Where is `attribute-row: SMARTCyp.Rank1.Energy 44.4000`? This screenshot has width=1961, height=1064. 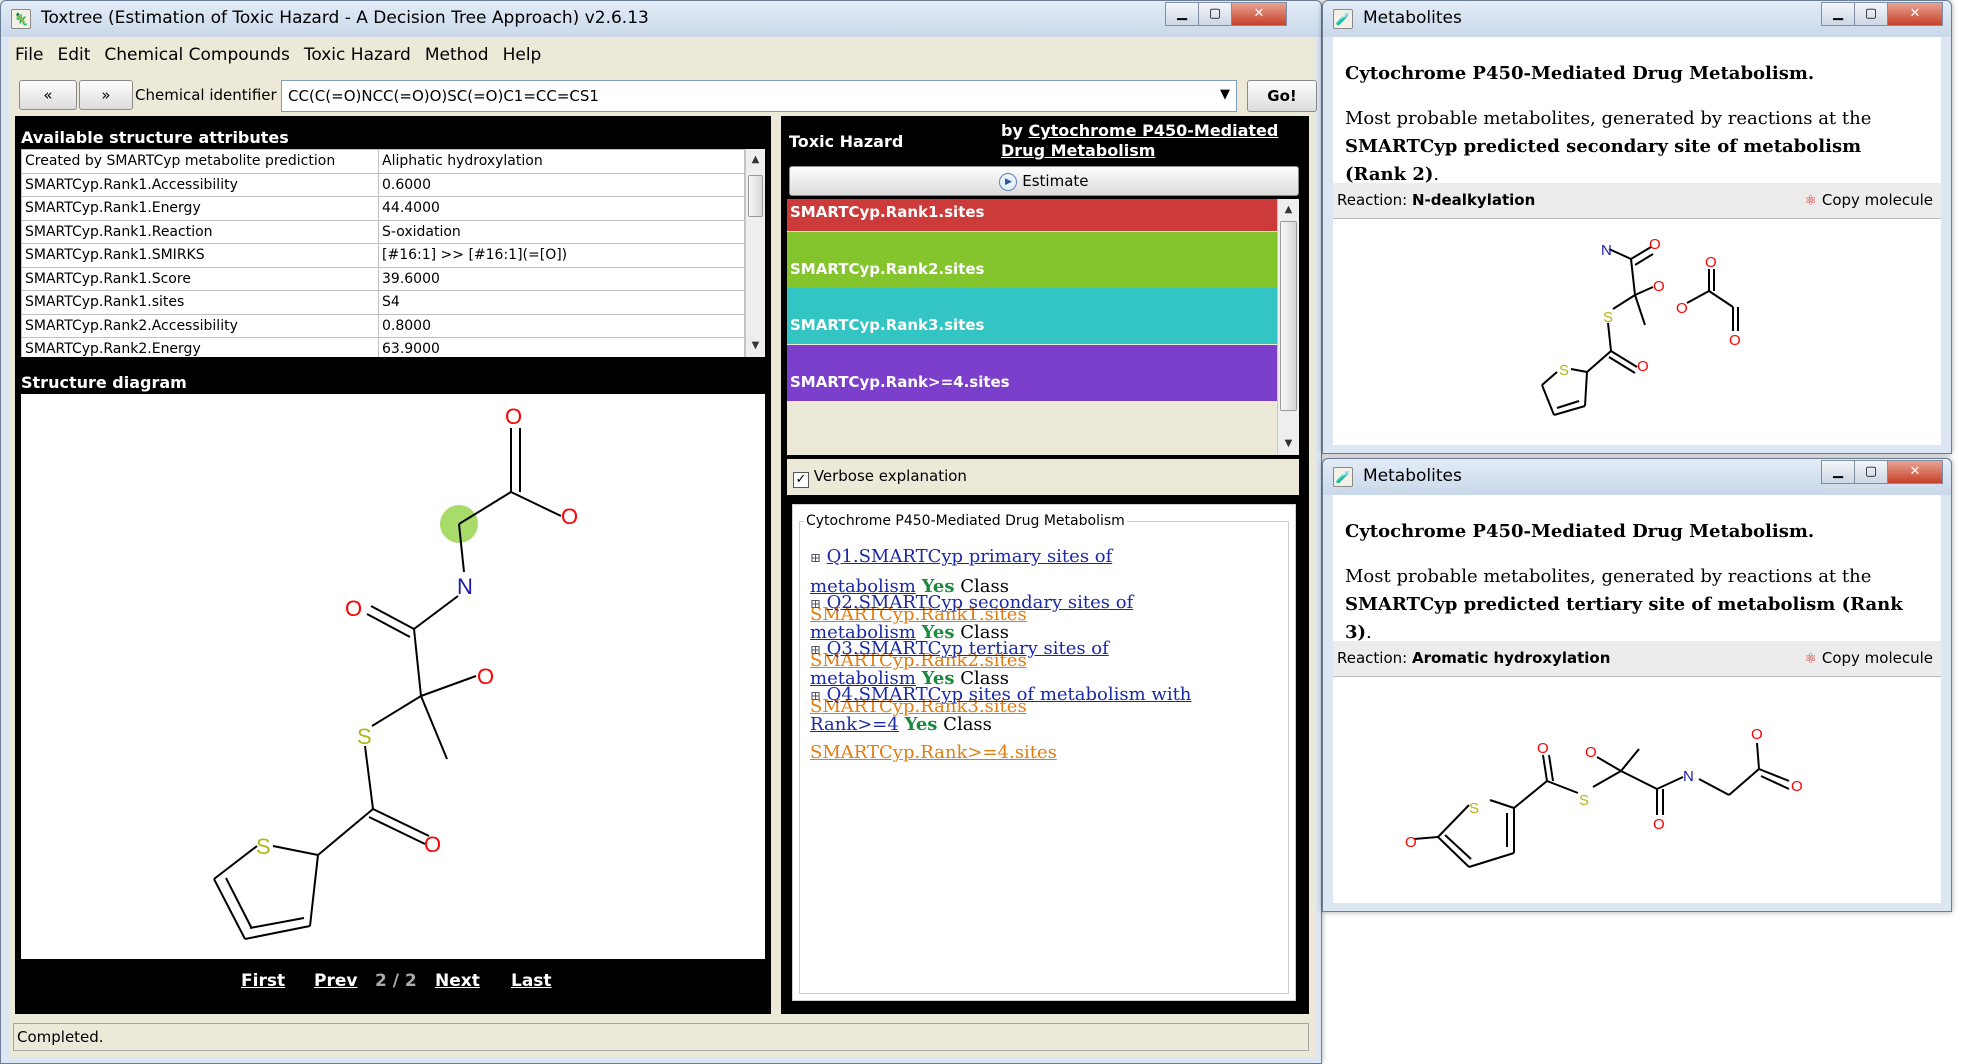 attribute-row: SMARTCyp.Rank1.Energy 44.4000 is located at coordinates (383, 208).